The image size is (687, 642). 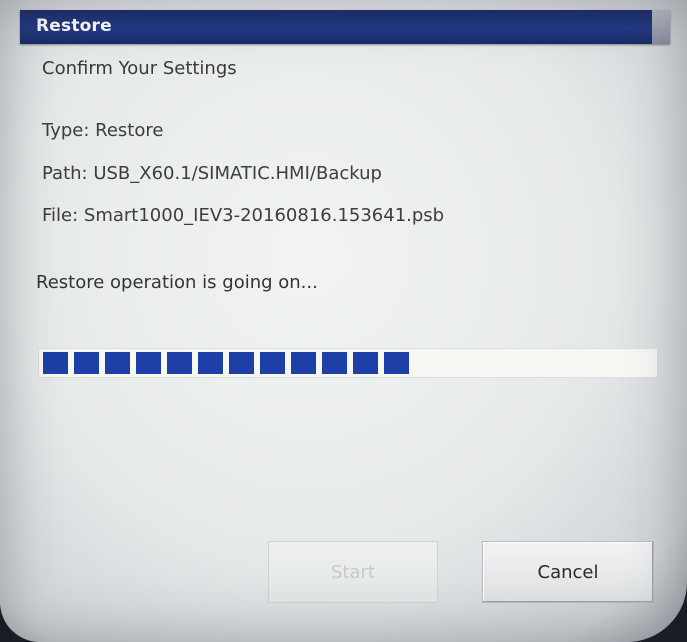 I want to click on restore-type-label: Type: Restore, so click(x=103, y=130).